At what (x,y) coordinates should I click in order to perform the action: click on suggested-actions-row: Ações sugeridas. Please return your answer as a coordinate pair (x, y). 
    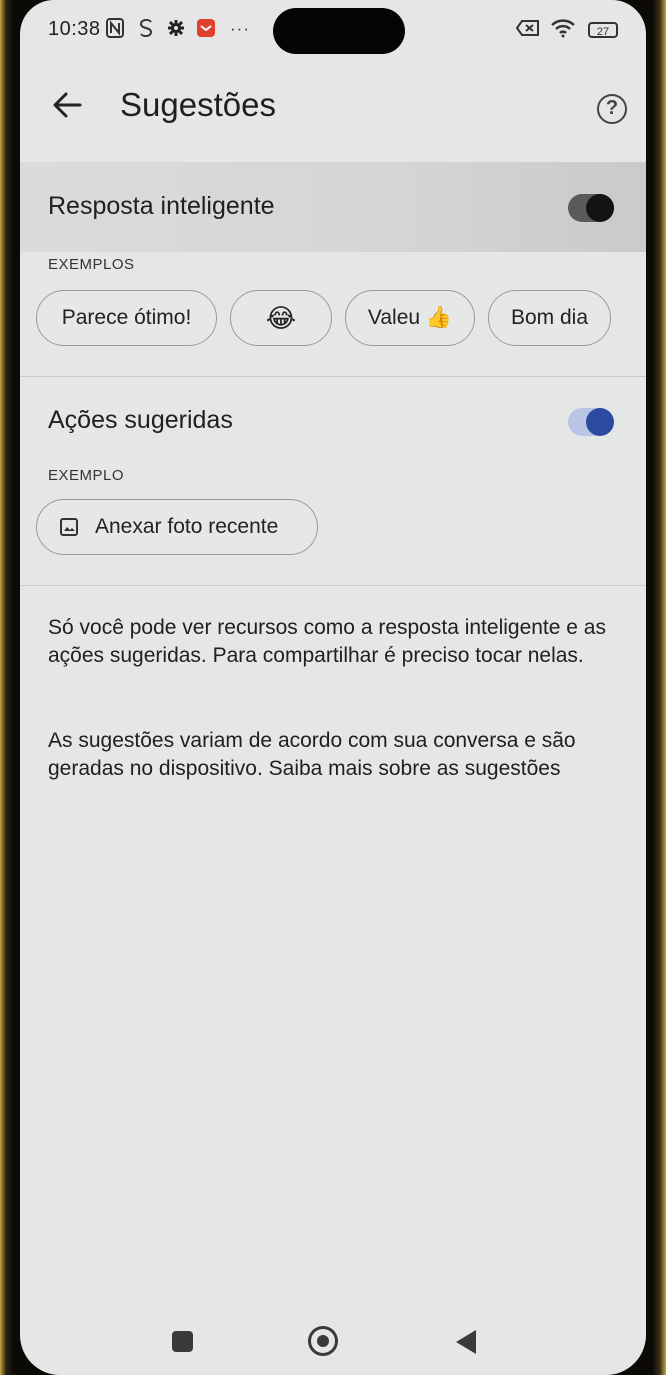
    Looking at the image, I should click on (333, 420).